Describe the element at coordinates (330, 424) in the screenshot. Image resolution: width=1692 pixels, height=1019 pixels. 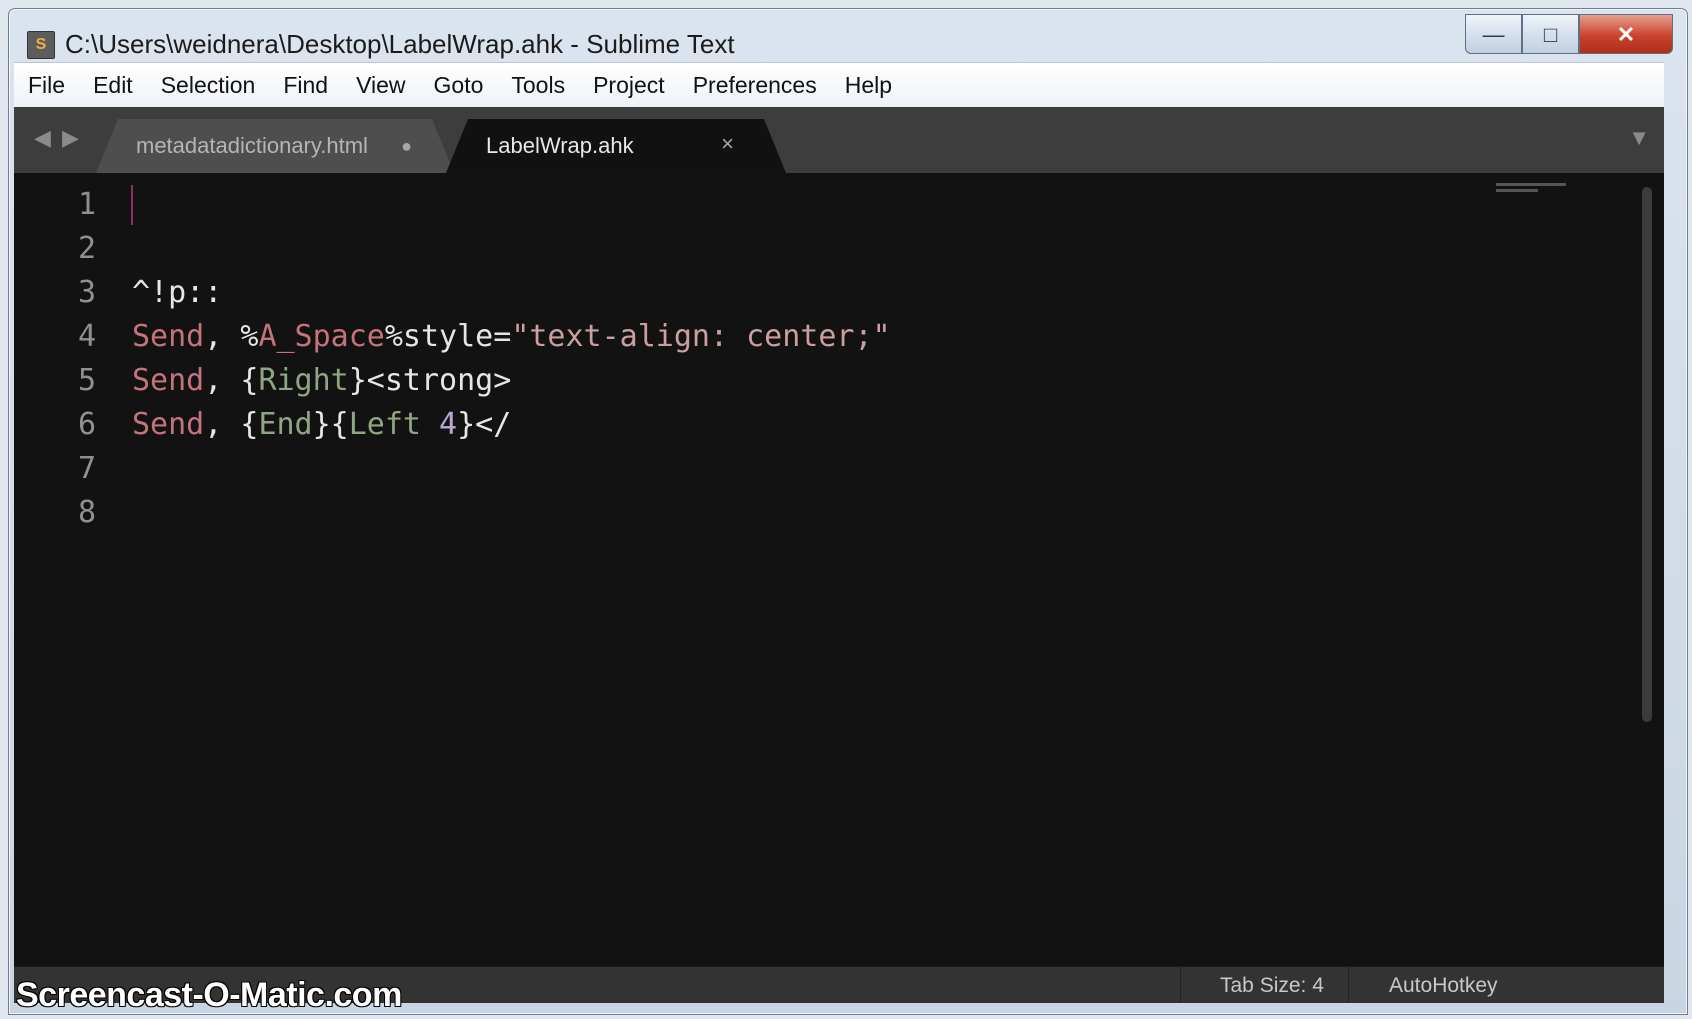
I see `code-token: }{` at that location.